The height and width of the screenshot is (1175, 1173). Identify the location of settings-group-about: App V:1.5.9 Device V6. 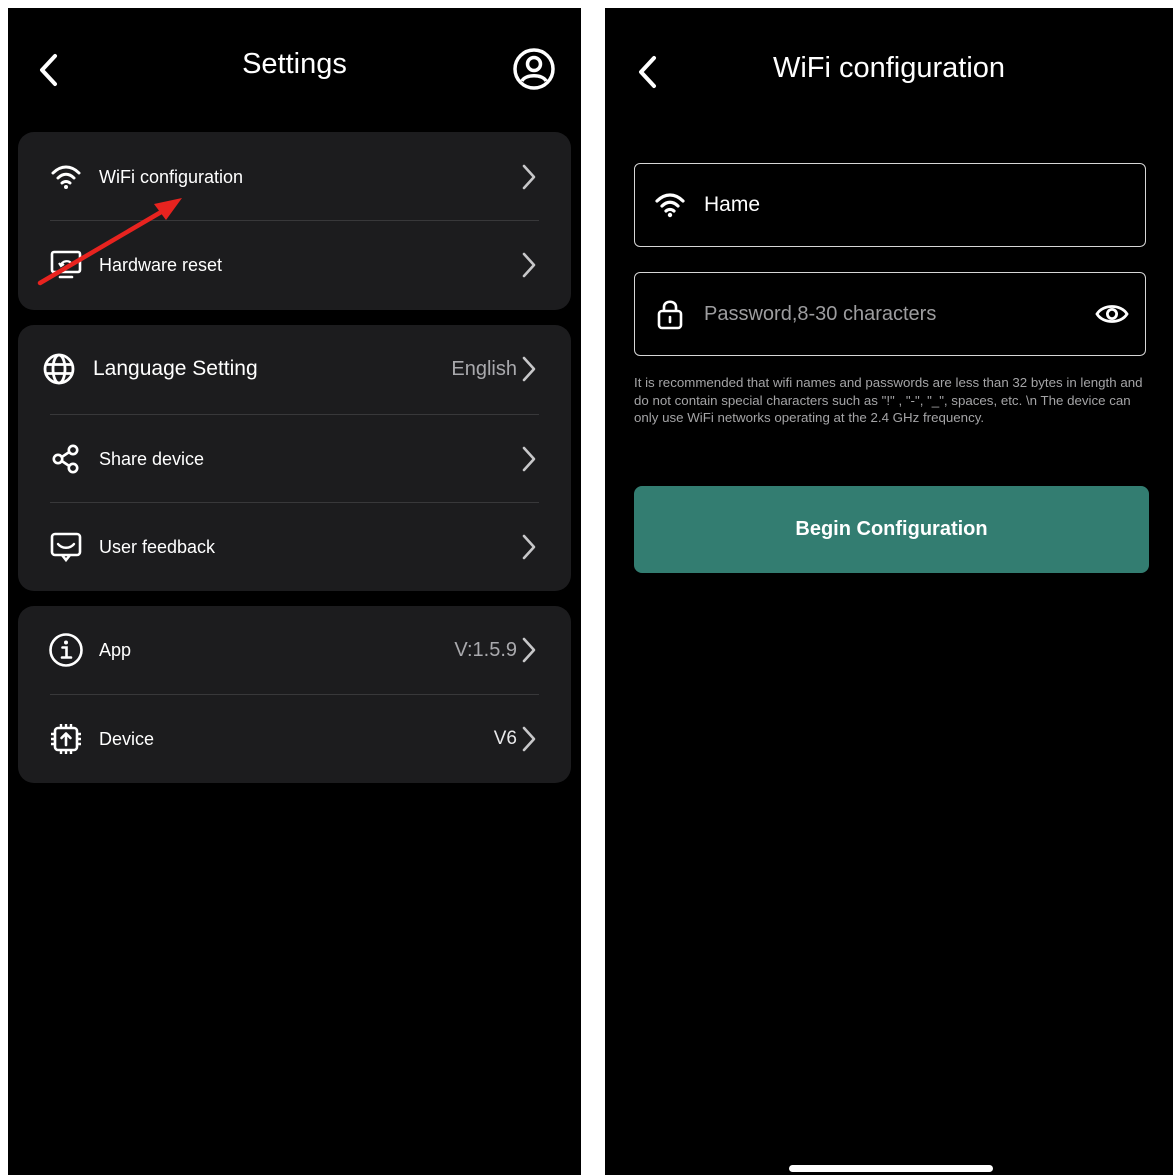
(294, 694).